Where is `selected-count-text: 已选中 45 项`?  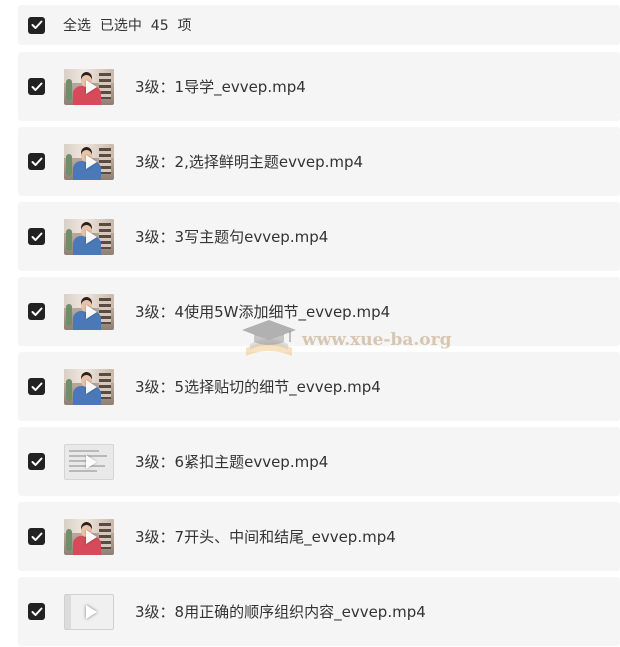 selected-count-text: 已选中 45 项 is located at coordinates (145, 26).